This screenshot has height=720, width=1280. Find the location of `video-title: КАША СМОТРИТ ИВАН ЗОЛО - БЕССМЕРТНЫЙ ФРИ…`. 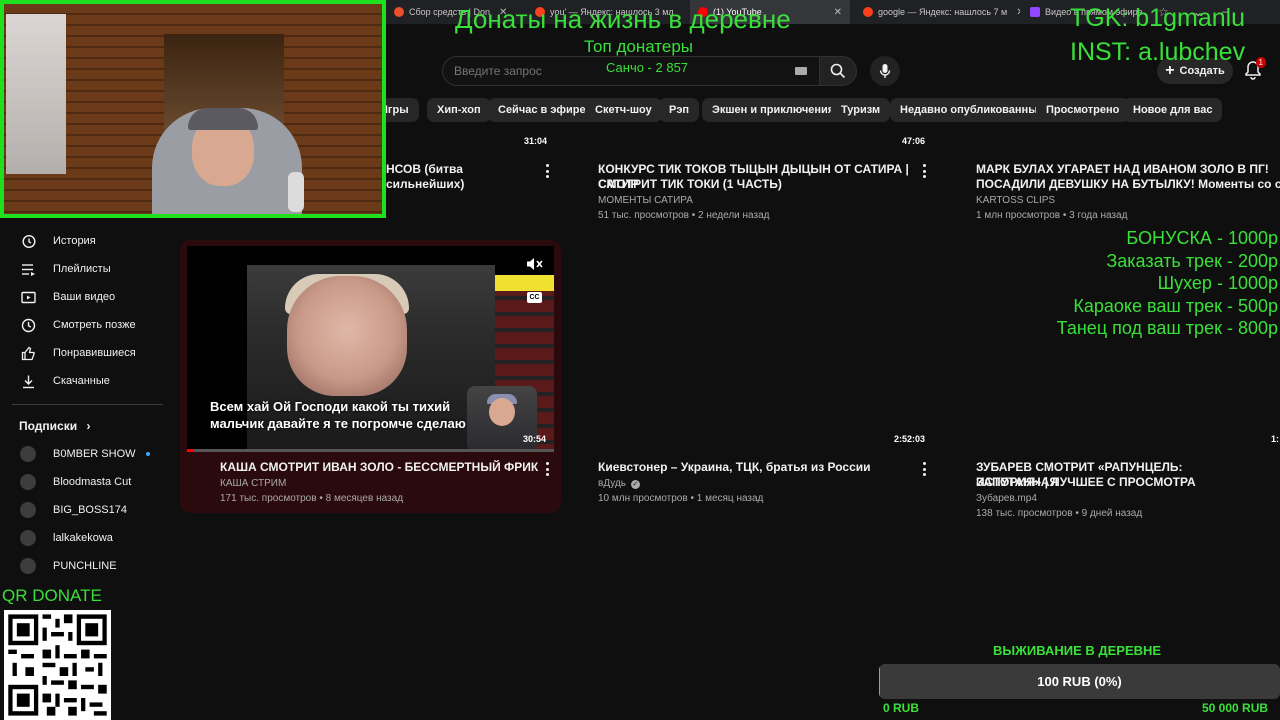

video-title: КАША СМОТРИТ ИВАН ЗОЛО - БЕССМЕРТНЫЙ ФРИ… is located at coordinates (380, 467).